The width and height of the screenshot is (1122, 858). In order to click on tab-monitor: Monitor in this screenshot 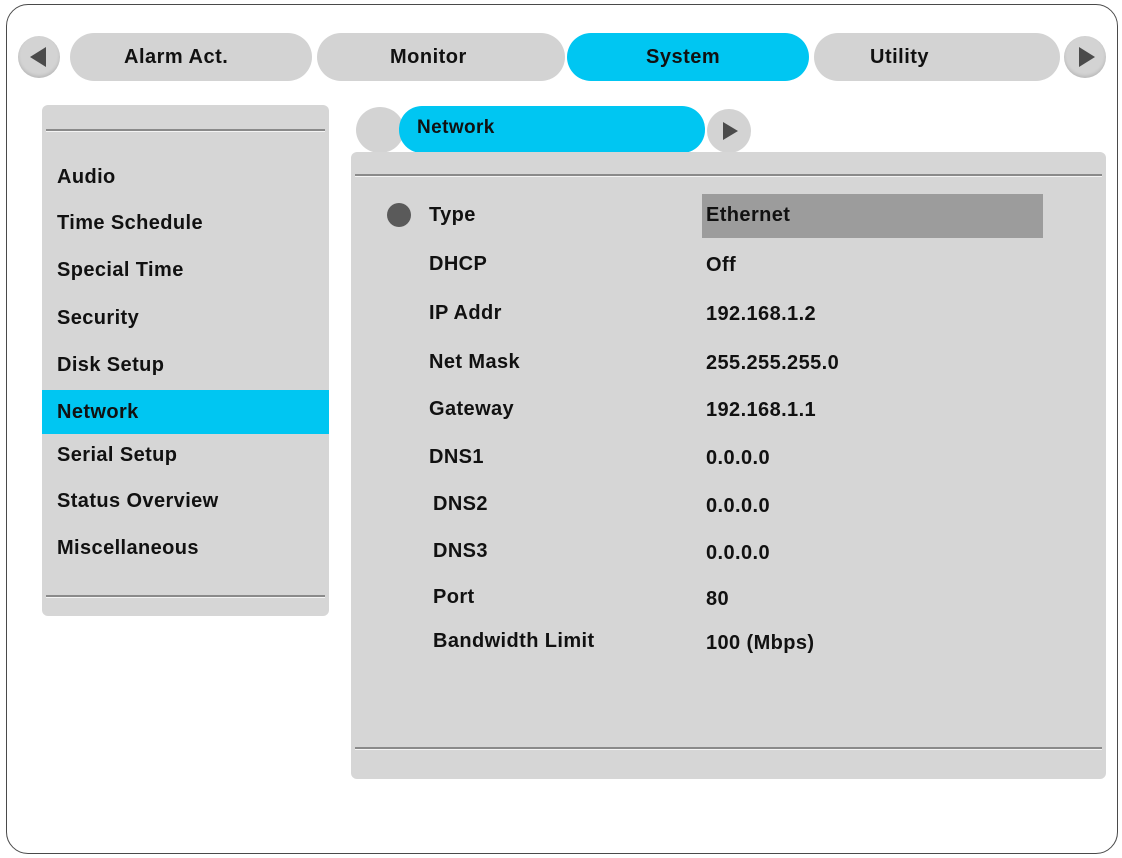, I will do `click(441, 57)`.